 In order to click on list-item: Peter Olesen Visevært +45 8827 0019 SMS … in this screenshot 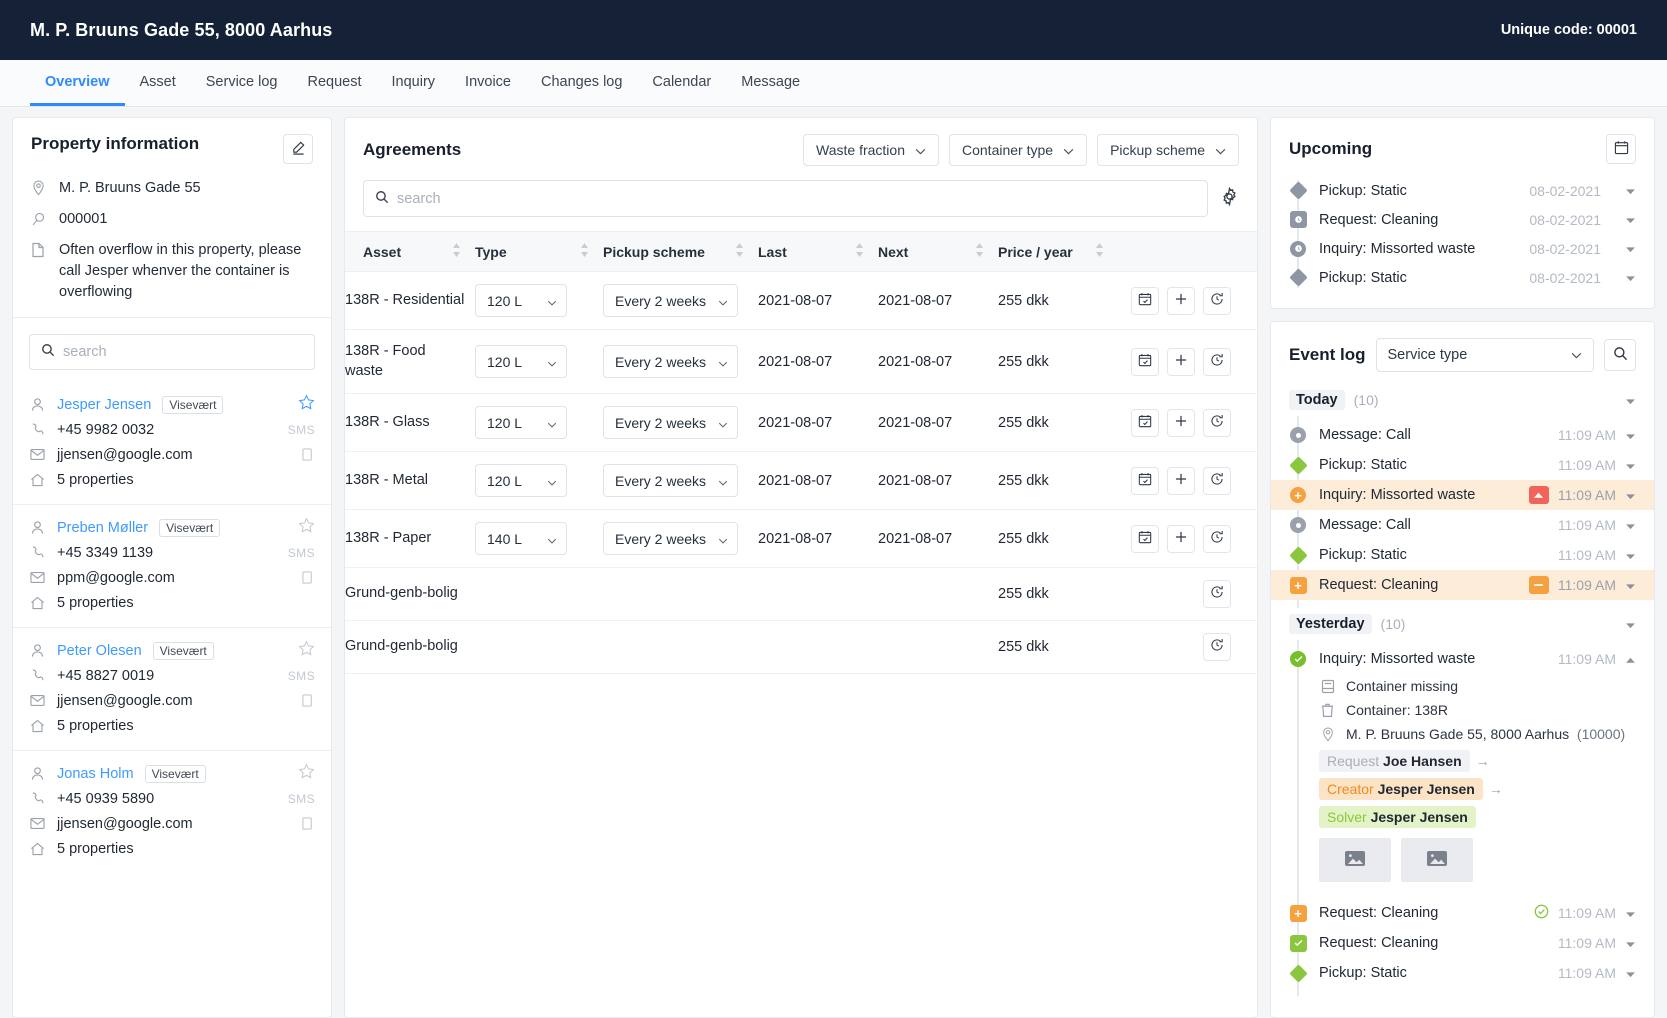, I will do `click(172, 688)`.